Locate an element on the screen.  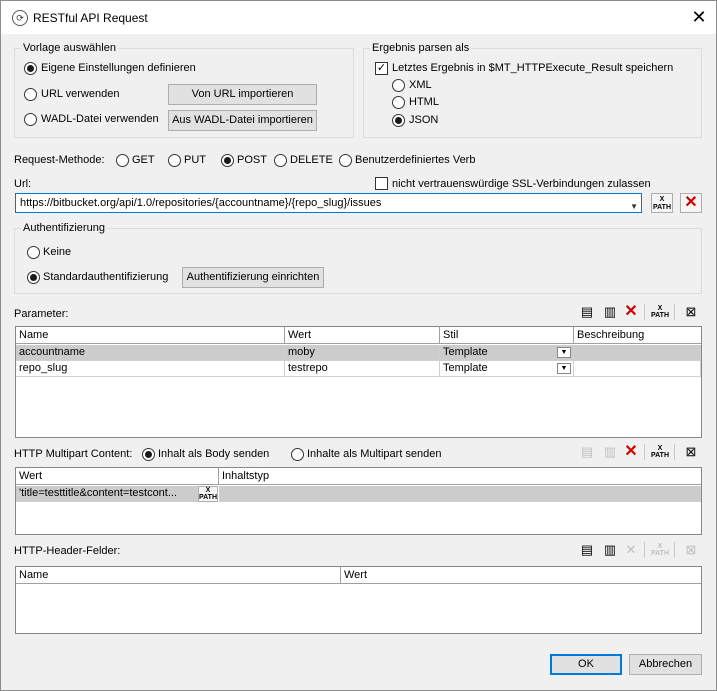
table-row: accountname moby Template ▼ is located at coordinates (358, 353).